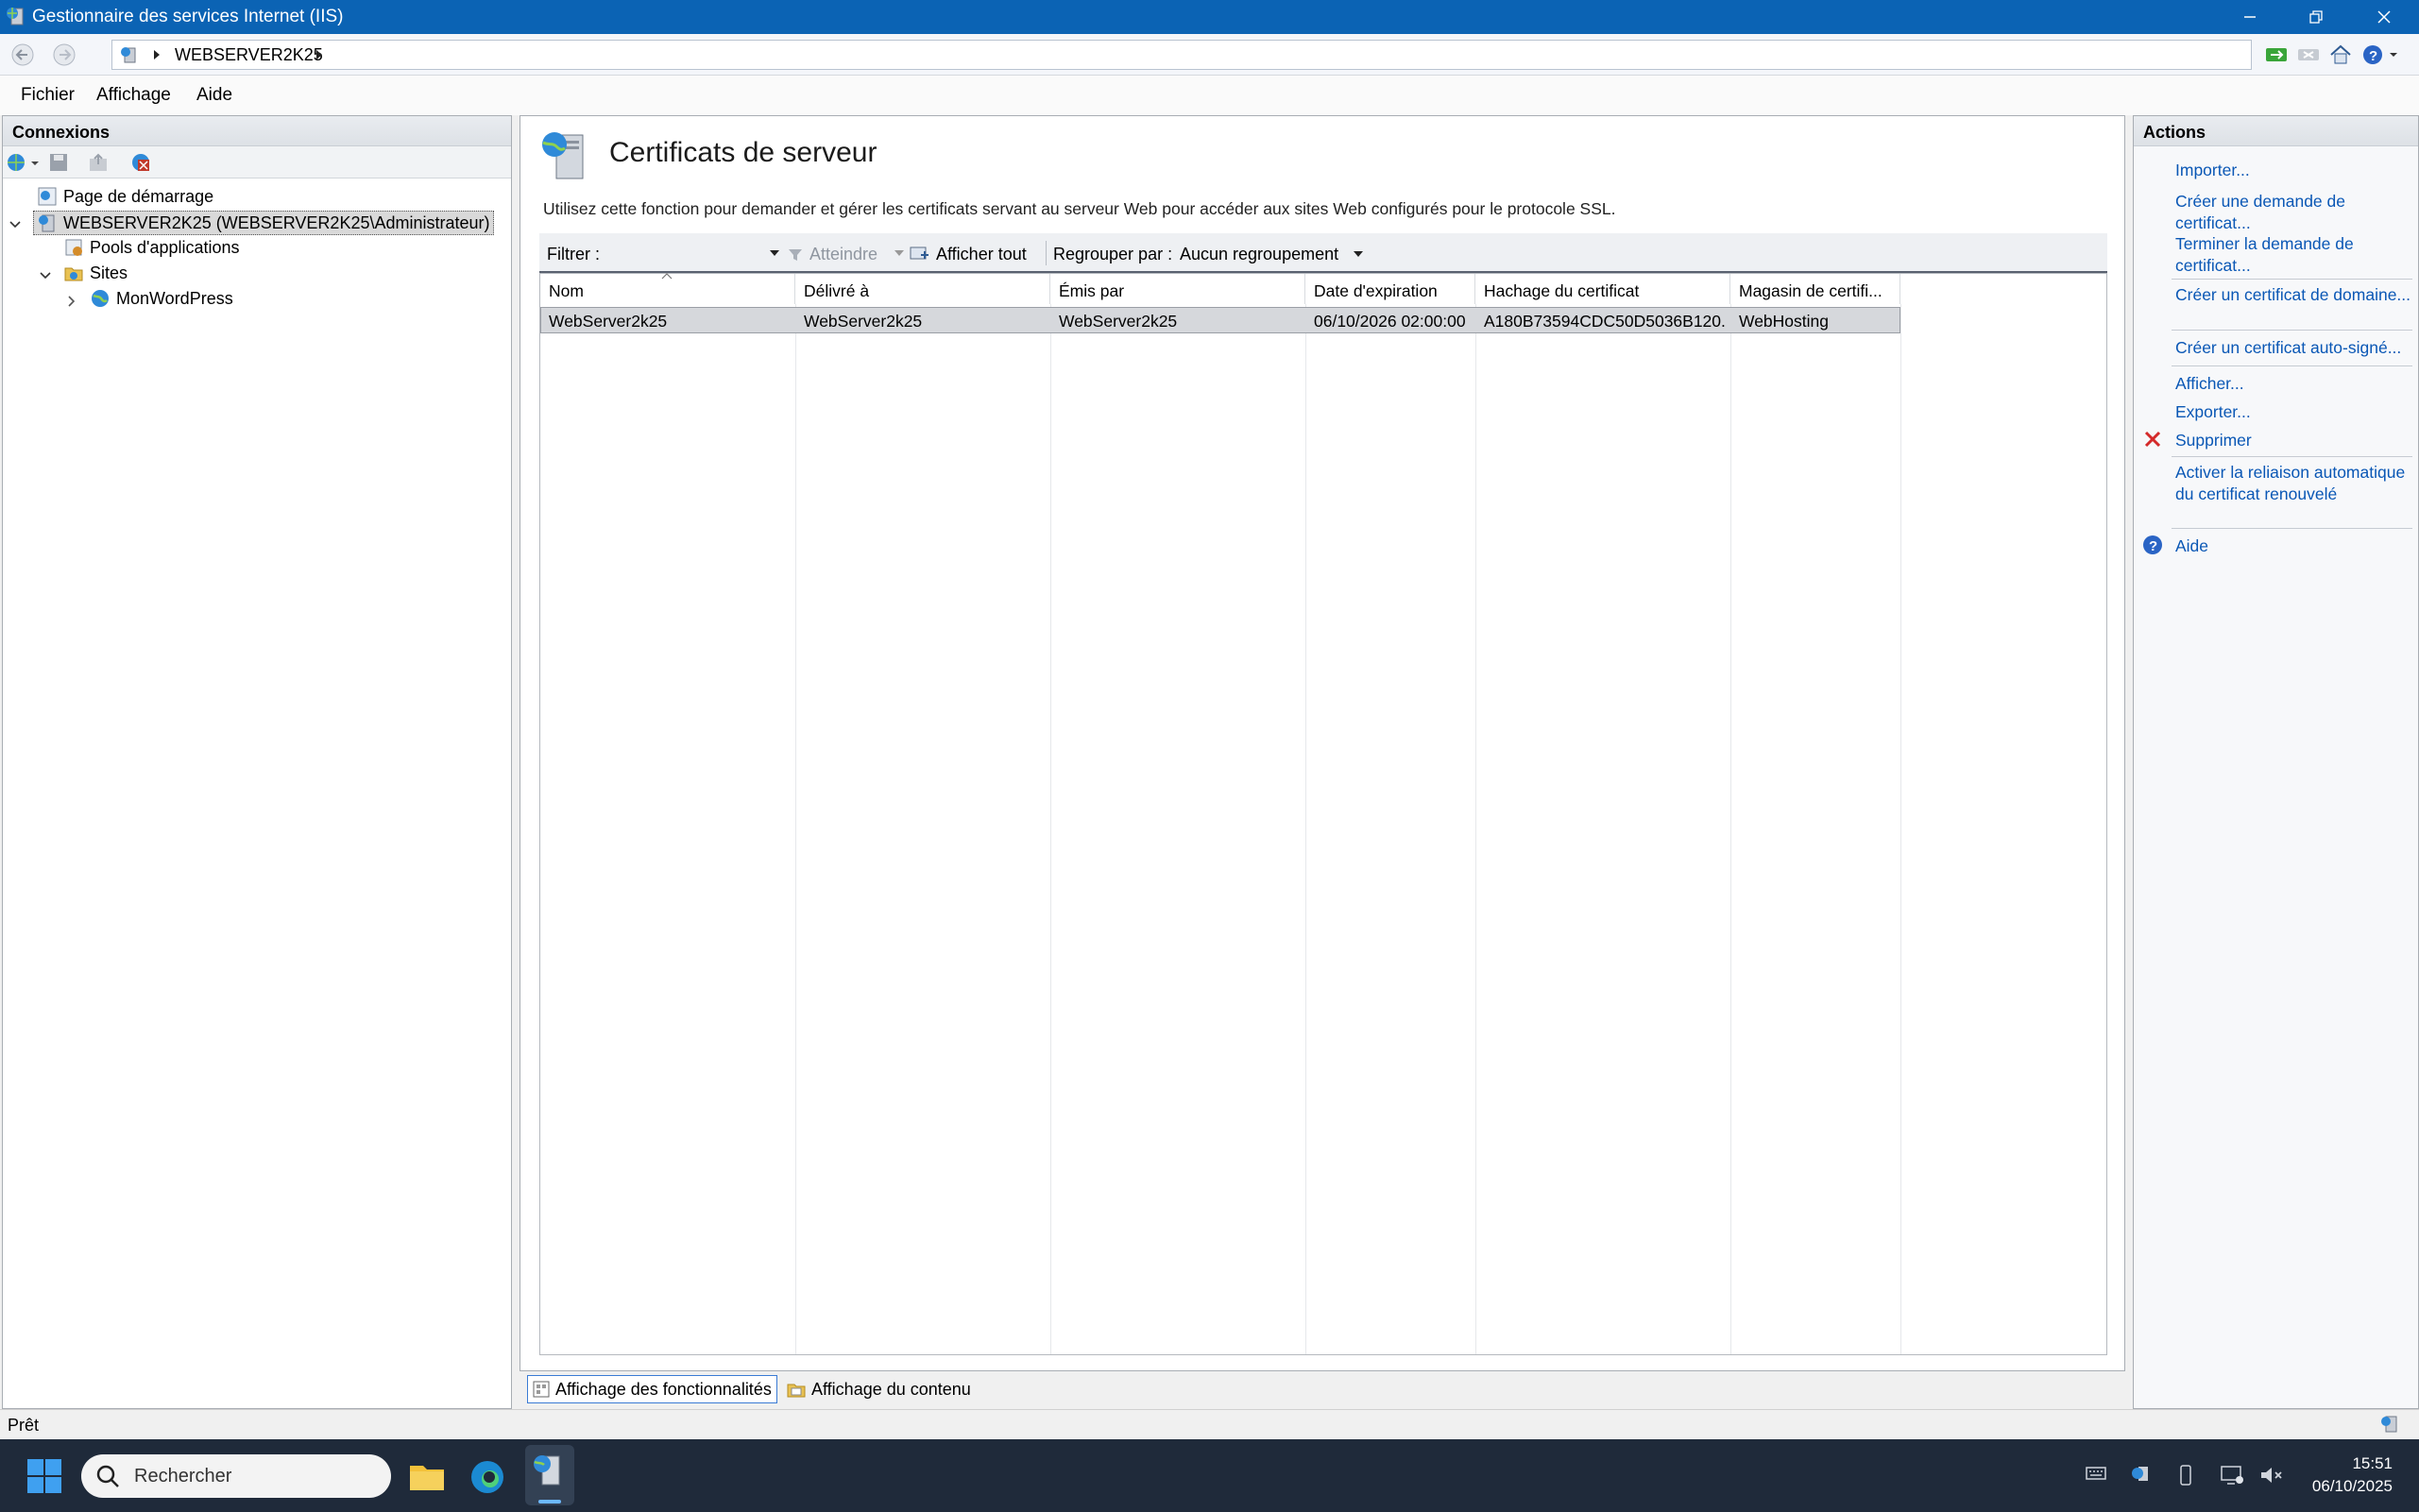  What do you see at coordinates (2372, 1463) in the screenshot?
I see `clock-time: 15:51` at bounding box center [2372, 1463].